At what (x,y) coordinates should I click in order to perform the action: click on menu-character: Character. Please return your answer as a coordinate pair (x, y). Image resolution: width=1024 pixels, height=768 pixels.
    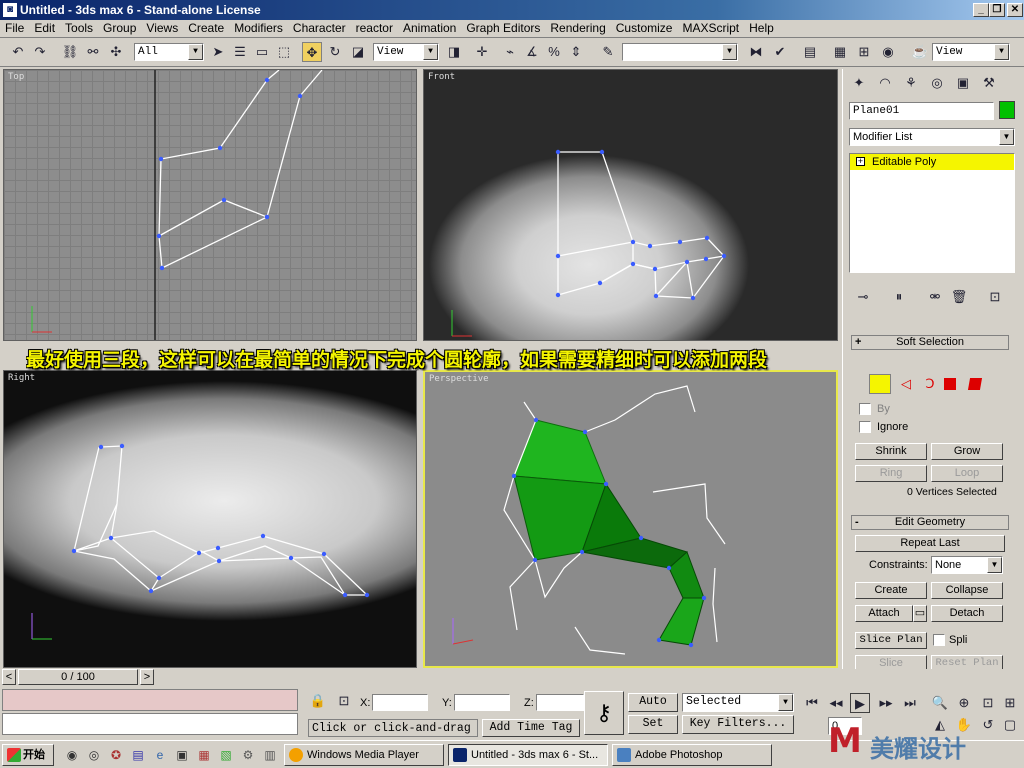
    Looking at the image, I should click on (319, 28).